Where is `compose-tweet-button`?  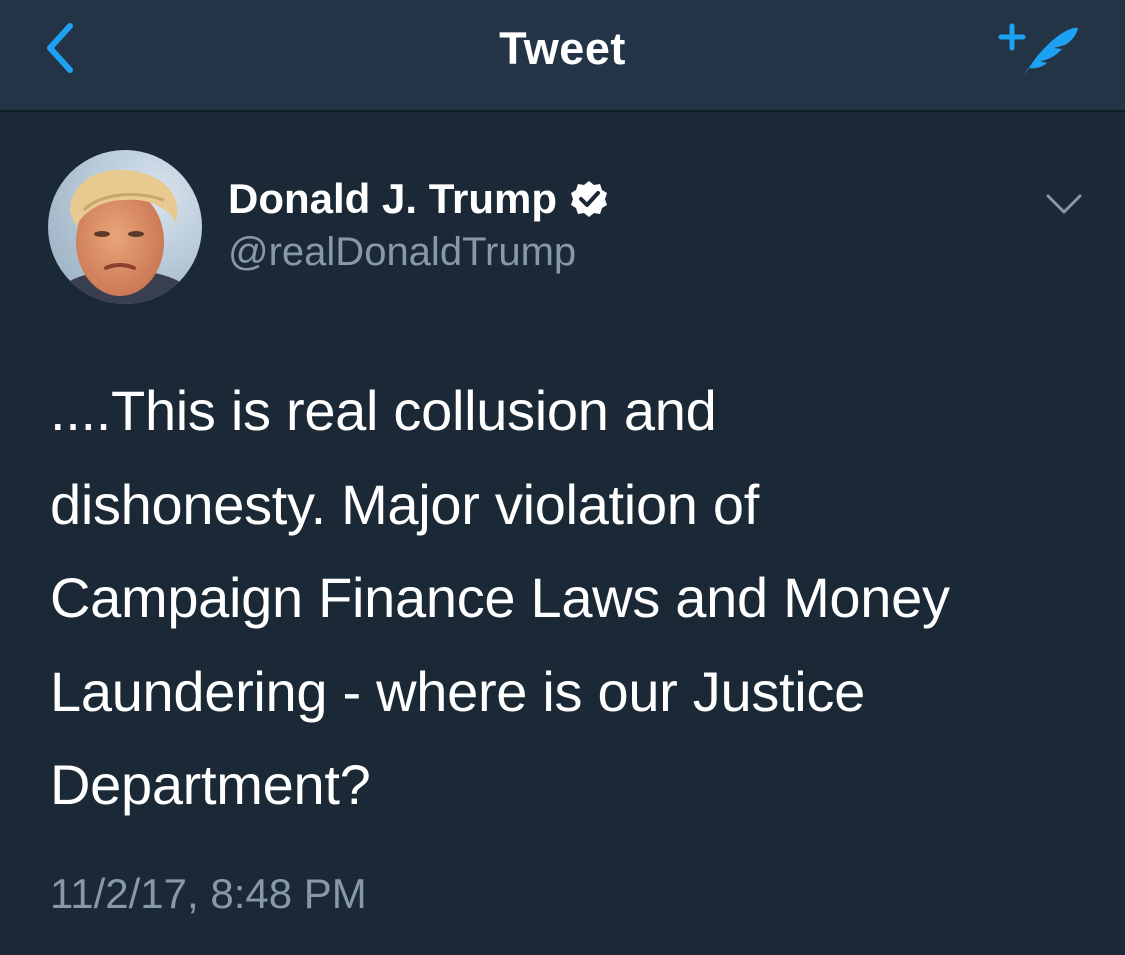
compose-tweet-button is located at coordinates (1041, 51).